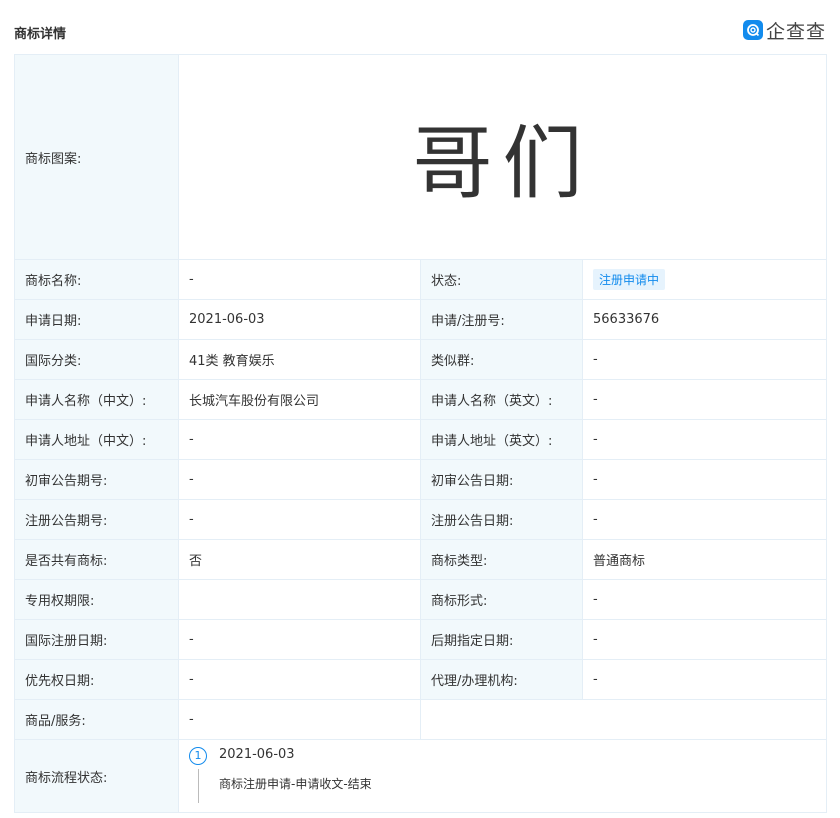 This screenshot has width=840, height=818. I want to click on table-row: 优先权日期: - 代理/办理机构: -, so click(420, 679).